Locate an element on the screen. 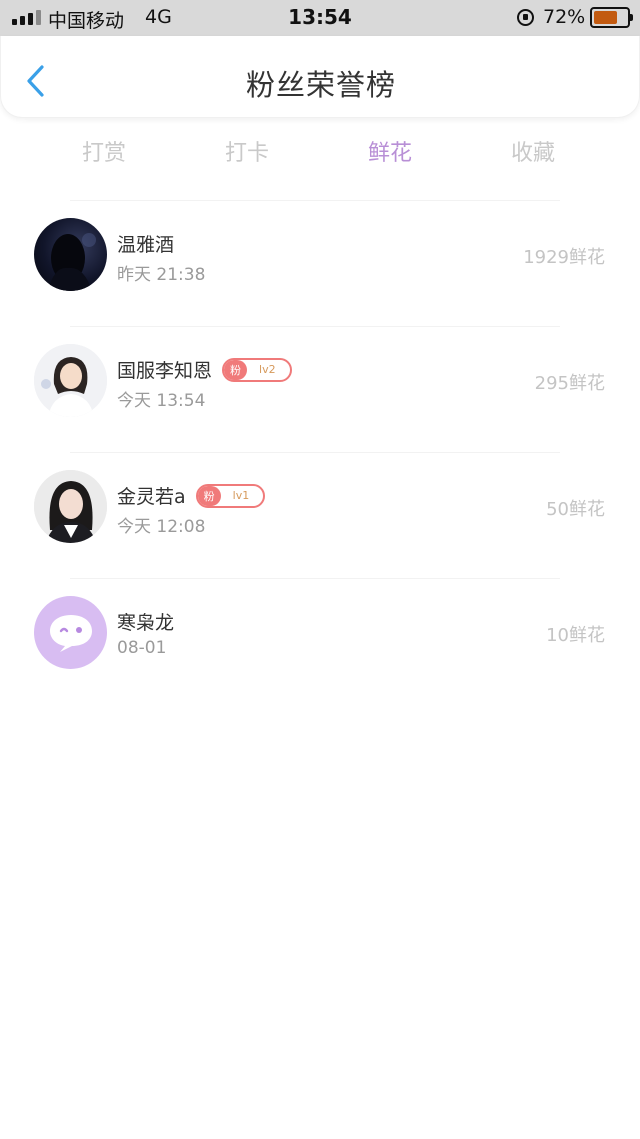 The height and width of the screenshot is (1139, 640). page-title: 粉丝荣誉榜 is located at coordinates (320, 85).